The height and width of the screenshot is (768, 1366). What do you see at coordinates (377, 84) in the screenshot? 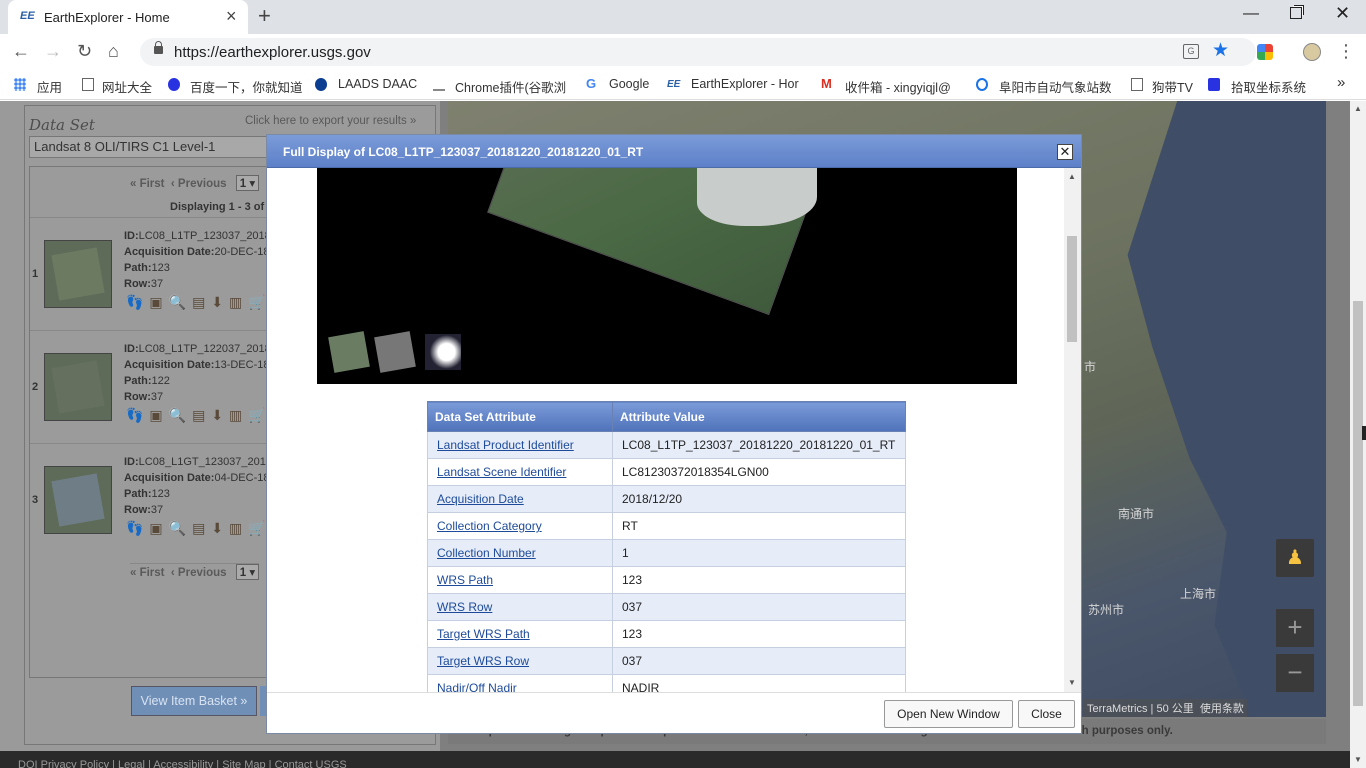
I see `bookmark-laads: LAADS DAAC` at bounding box center [377, 84].